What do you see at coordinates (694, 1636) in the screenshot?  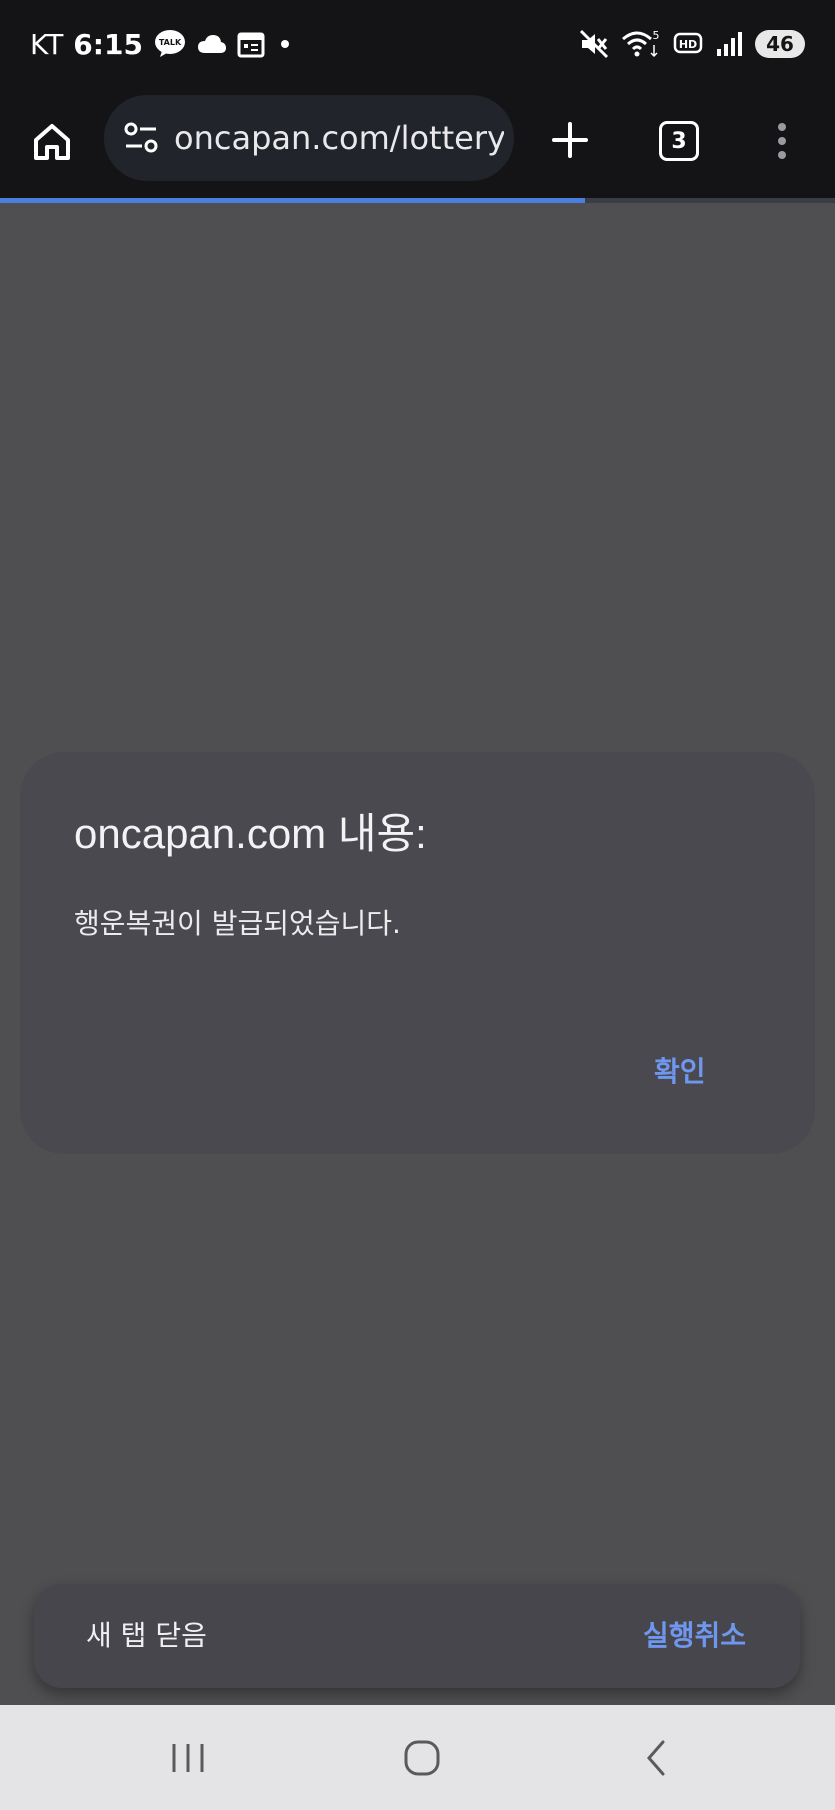 I see `undo-button: 실행취소` at bounding box center [694, 1636].